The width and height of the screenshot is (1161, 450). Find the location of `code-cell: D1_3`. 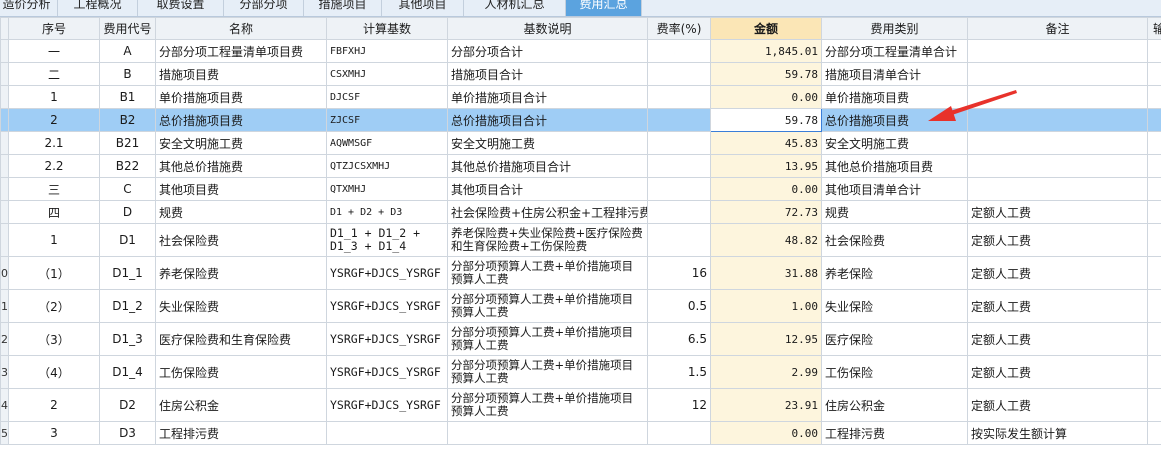

code-cell: D1_3 is located at coordinates (127, 339).